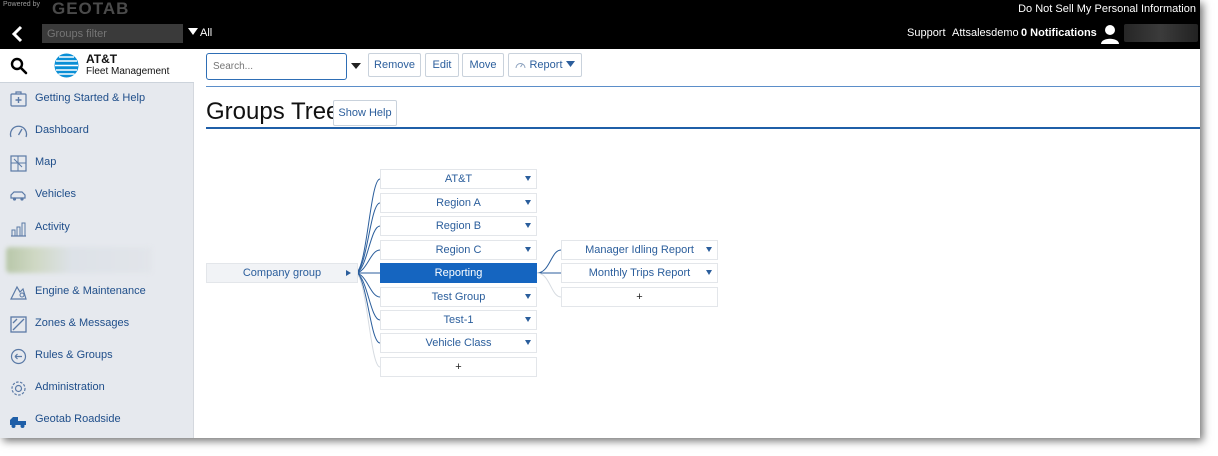  Describe the element at coordinates (348, 273) in the screenshot. I see `caret-right-icon` at that location.